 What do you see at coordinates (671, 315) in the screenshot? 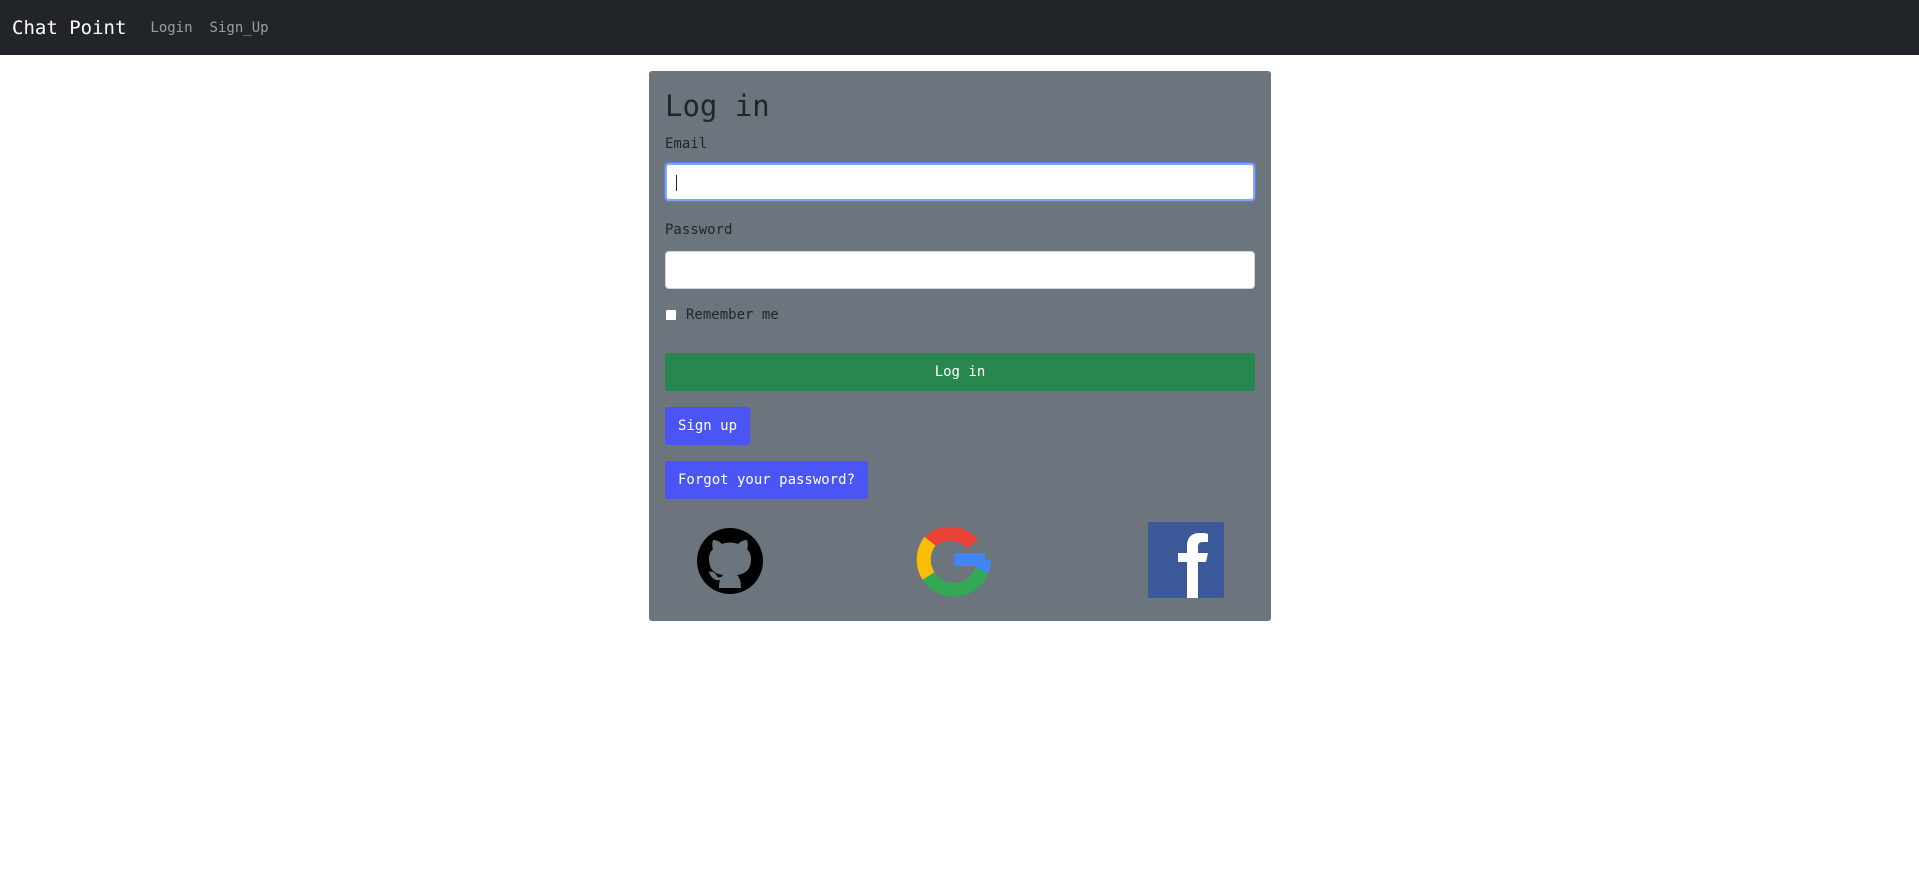
I see `remember-me-checkbox` at bounding box center [671, 315].